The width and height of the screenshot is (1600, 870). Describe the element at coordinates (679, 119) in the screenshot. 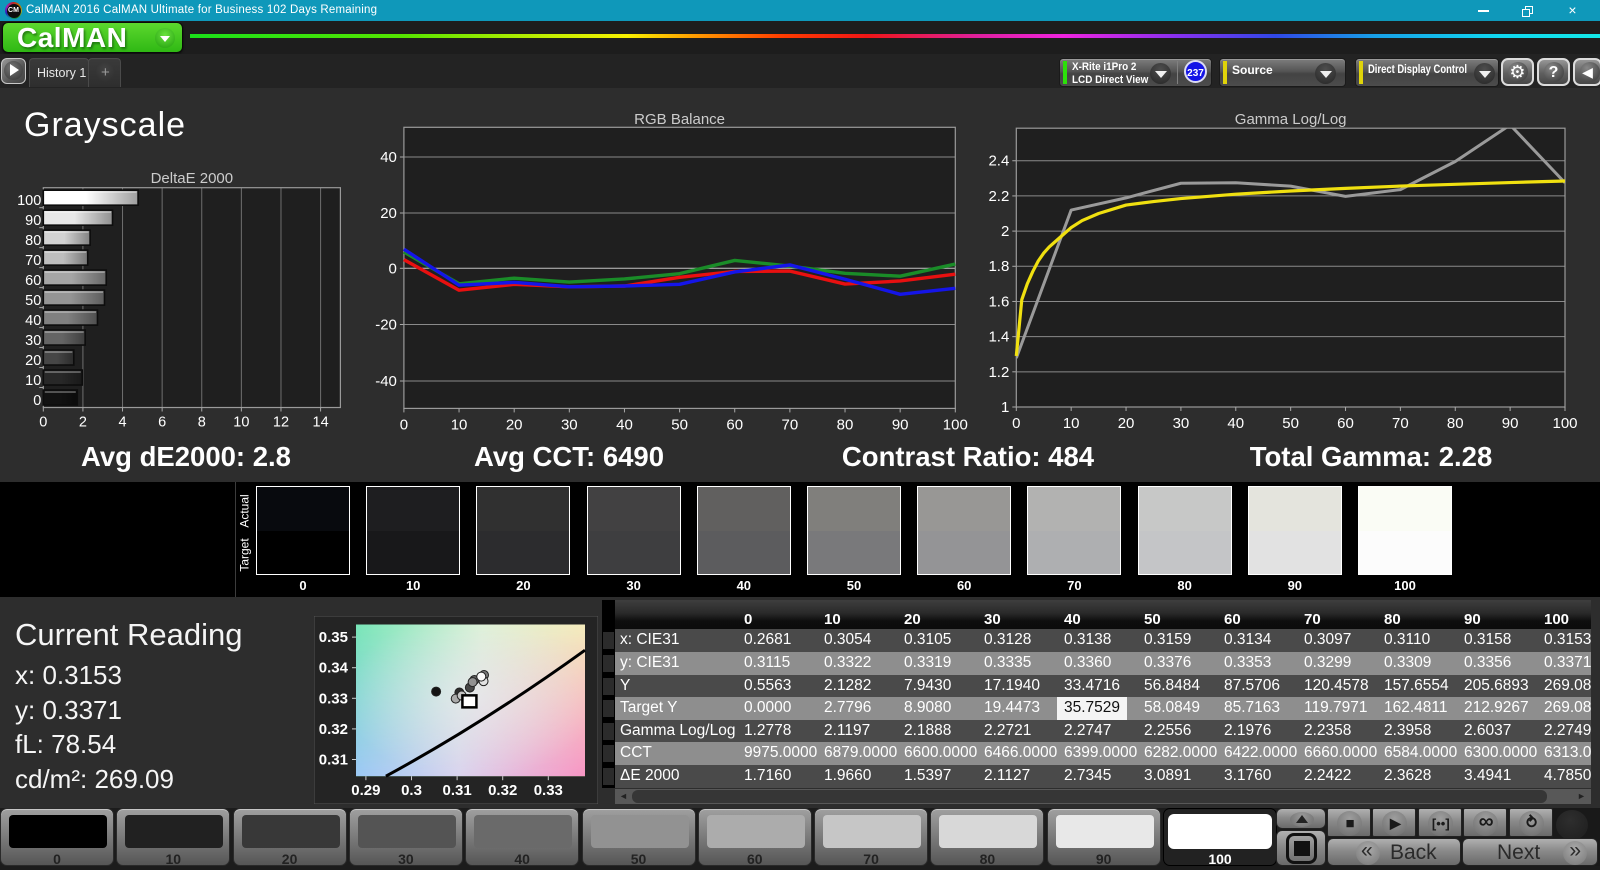

I see `svg-text: RGB Balance` at that location.